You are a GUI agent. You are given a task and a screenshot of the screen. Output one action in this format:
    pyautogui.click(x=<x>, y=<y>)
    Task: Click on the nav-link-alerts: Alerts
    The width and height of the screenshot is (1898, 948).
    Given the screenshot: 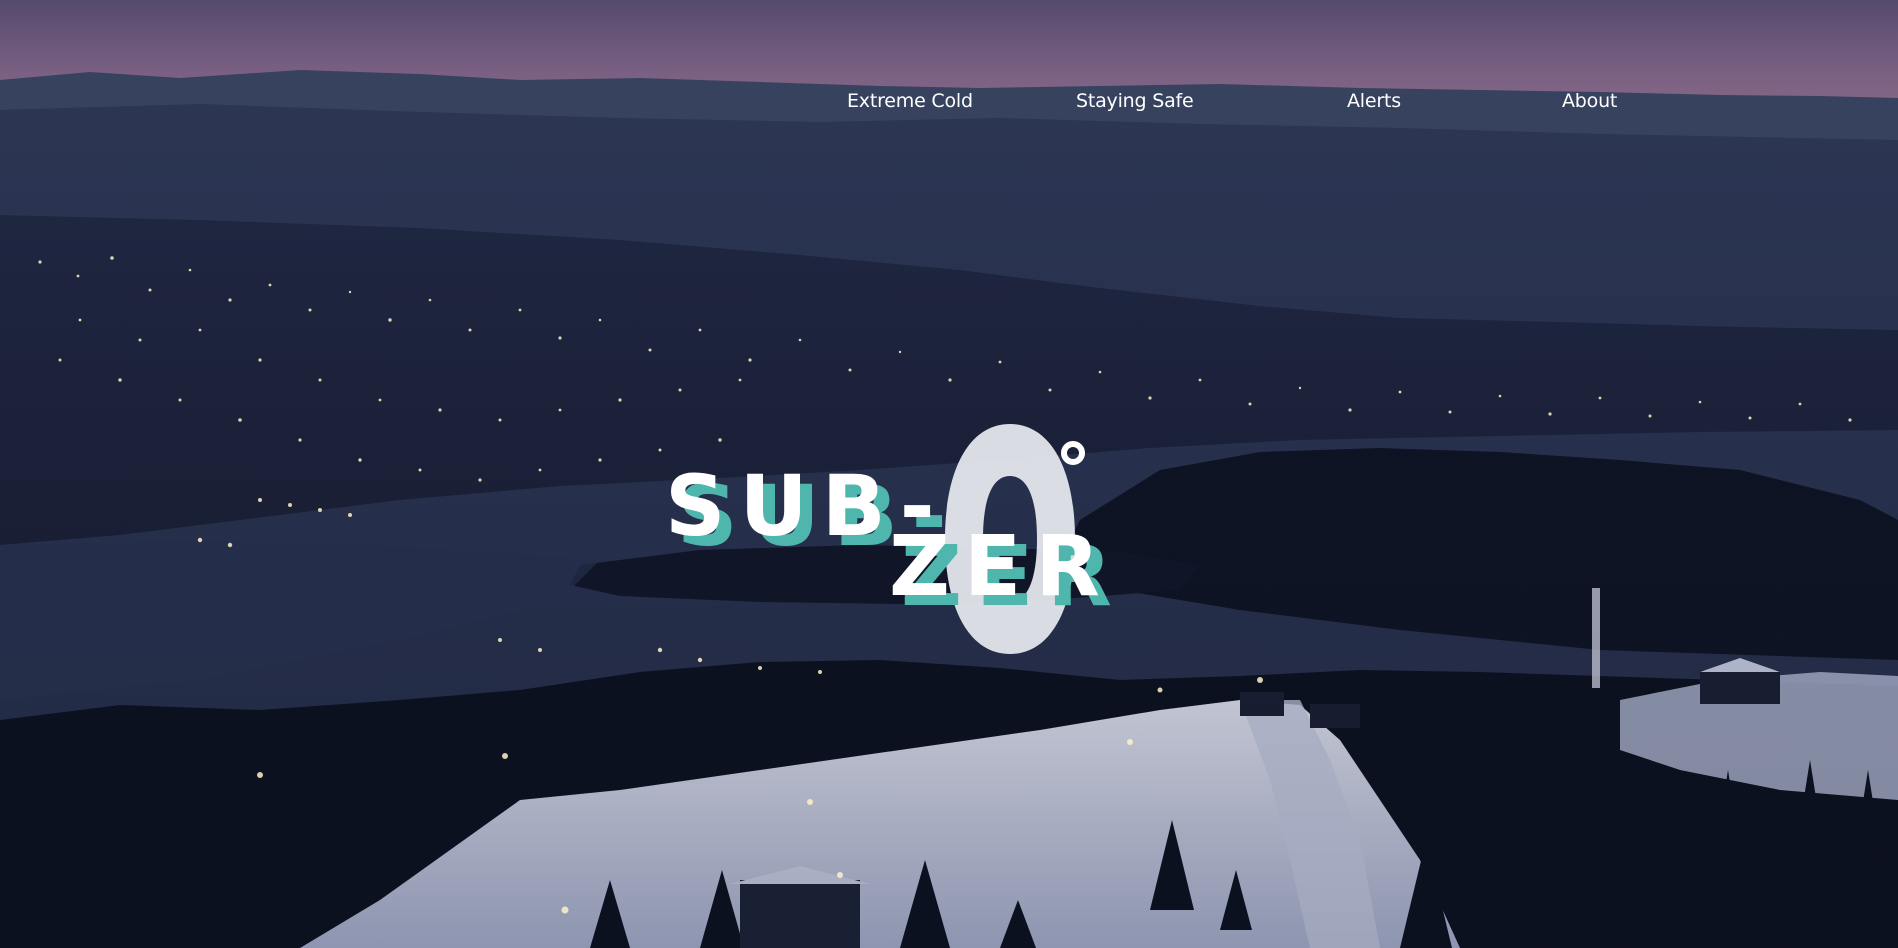 What is the action you would take?
    pyautogui.click(x=1374, y=101)
    